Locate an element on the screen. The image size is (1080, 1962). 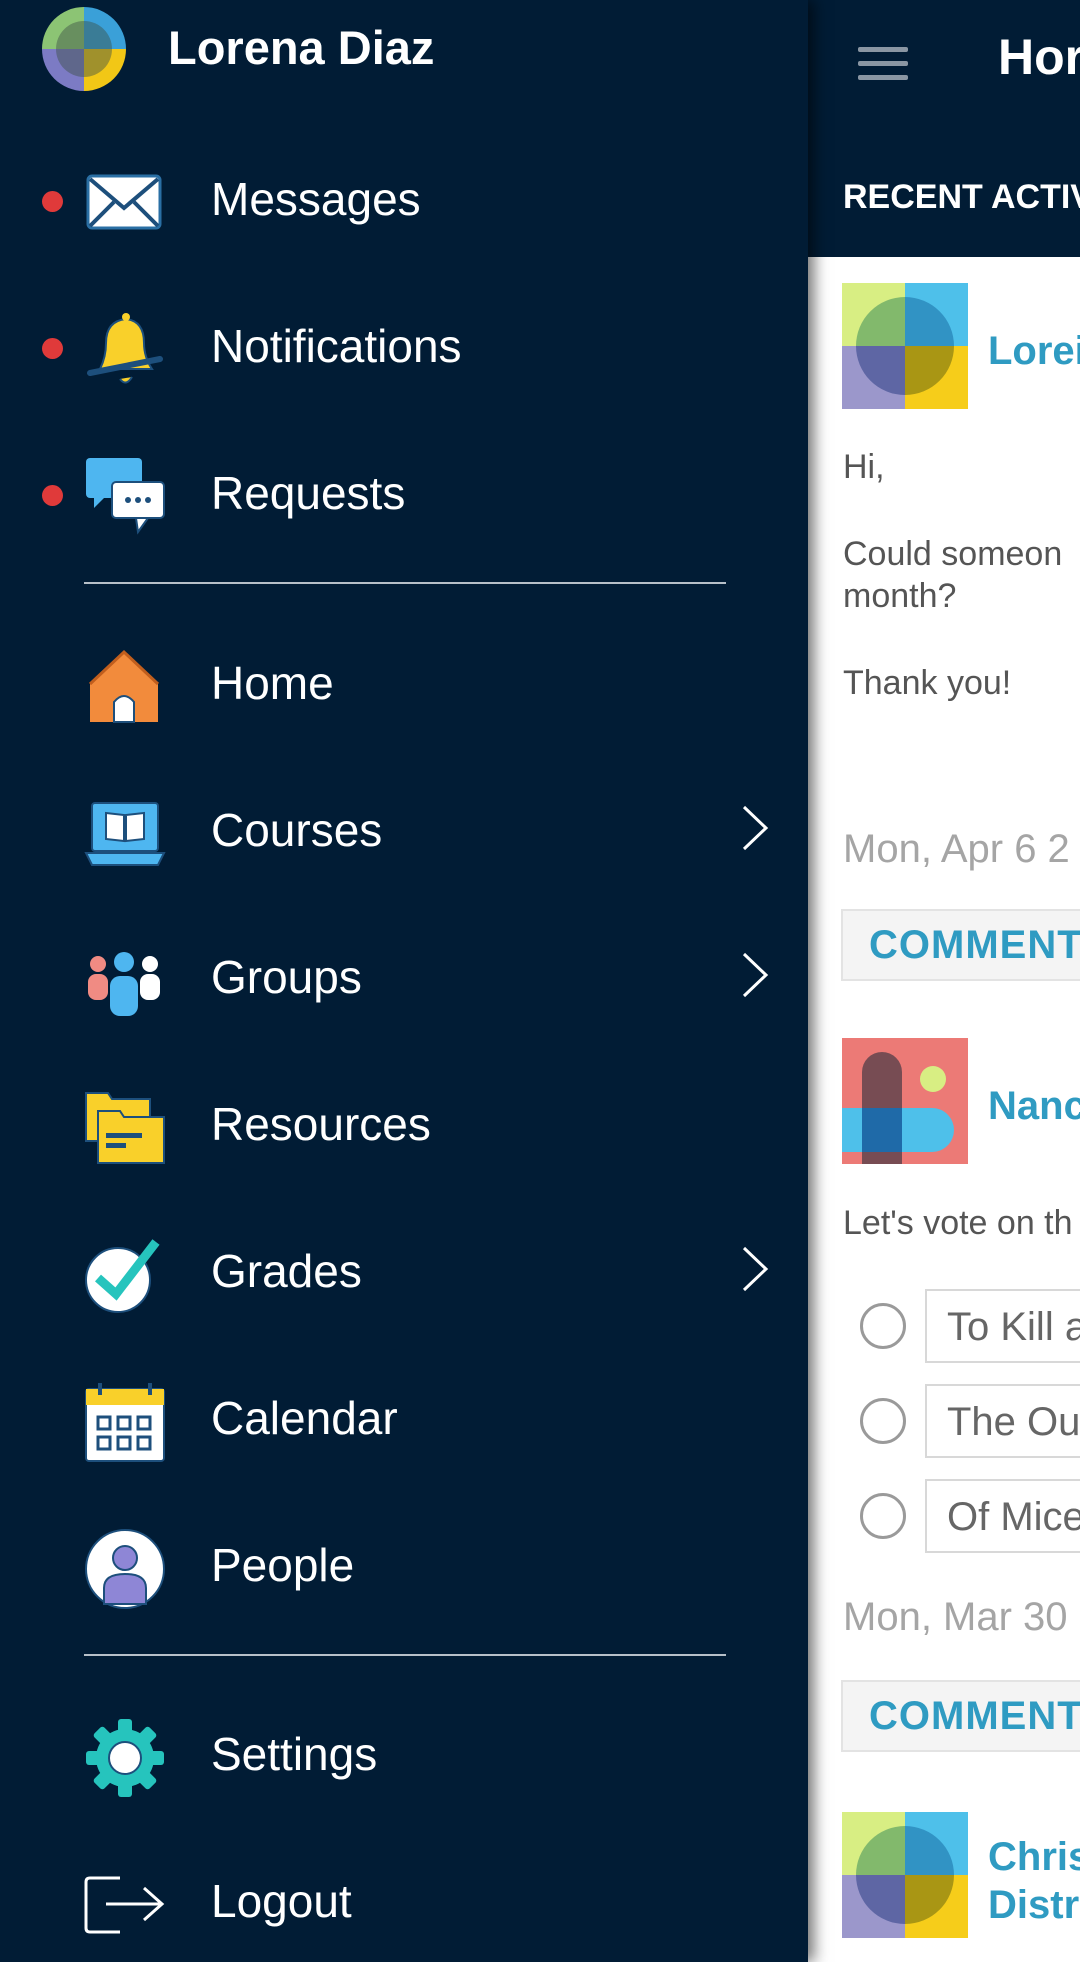
poll-option-label: Of Mice is located at coordinates (1013, 1517).